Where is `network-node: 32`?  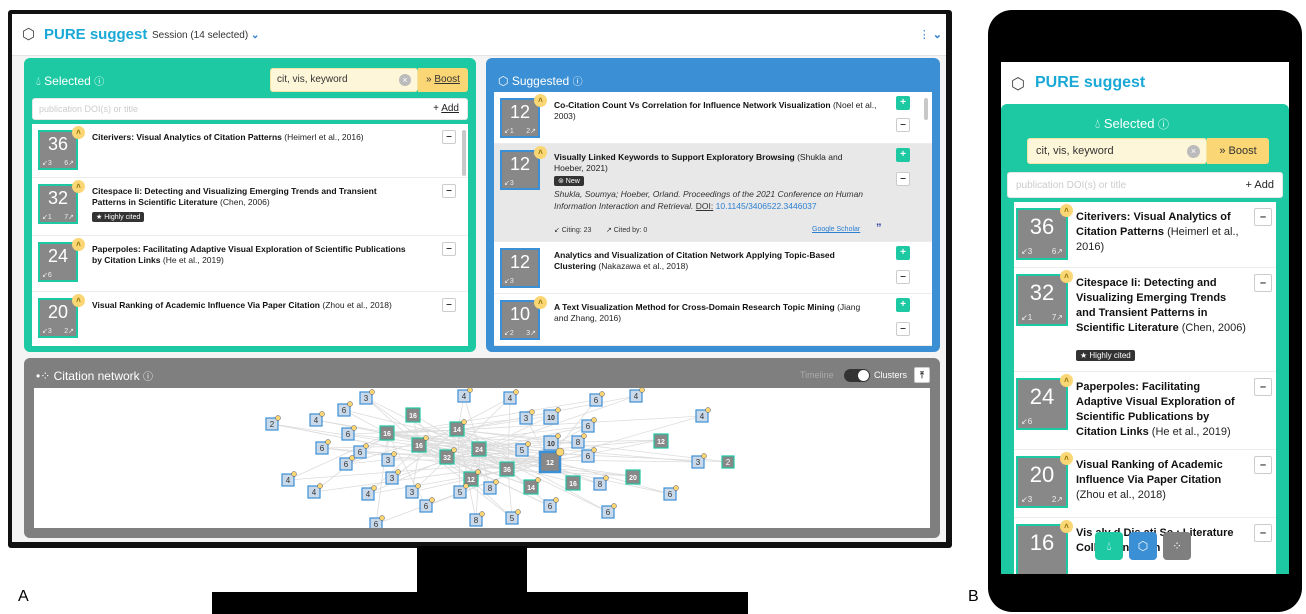
network-node: 32 is located at coordinates (448, 456).